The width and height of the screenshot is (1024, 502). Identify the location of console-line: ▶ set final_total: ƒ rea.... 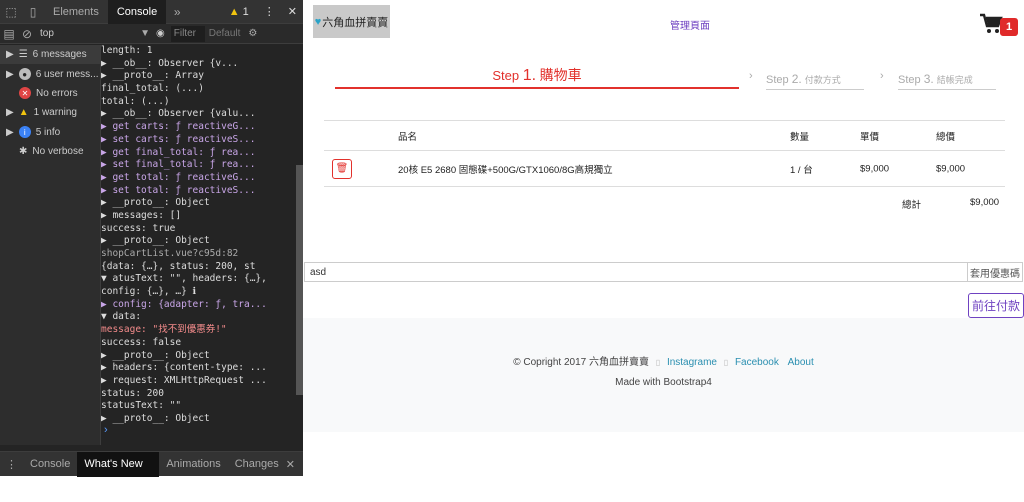
(178, 165).